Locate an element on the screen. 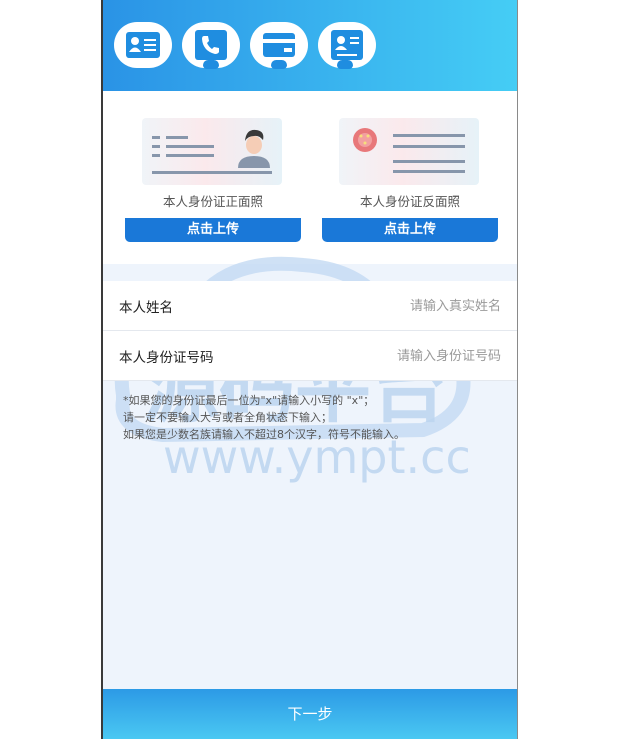 Image resolution: width=619 pixels, height=739 pixels. step-id-card is located at coordinates (143, 45).